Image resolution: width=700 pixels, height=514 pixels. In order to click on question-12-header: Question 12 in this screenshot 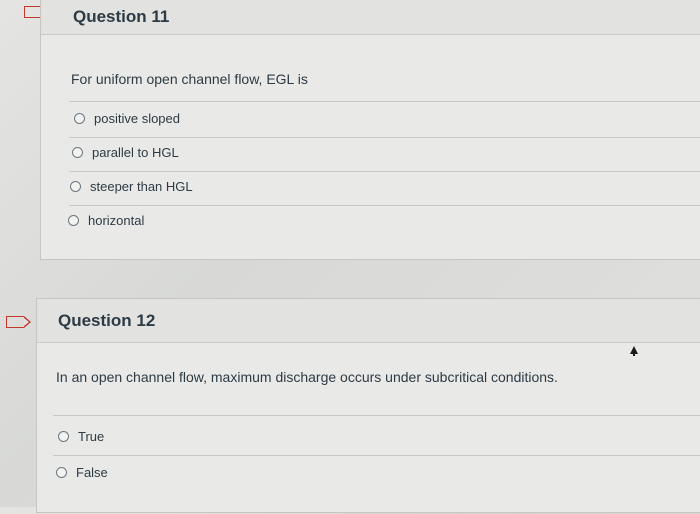, I will do `click(368, 321)`.